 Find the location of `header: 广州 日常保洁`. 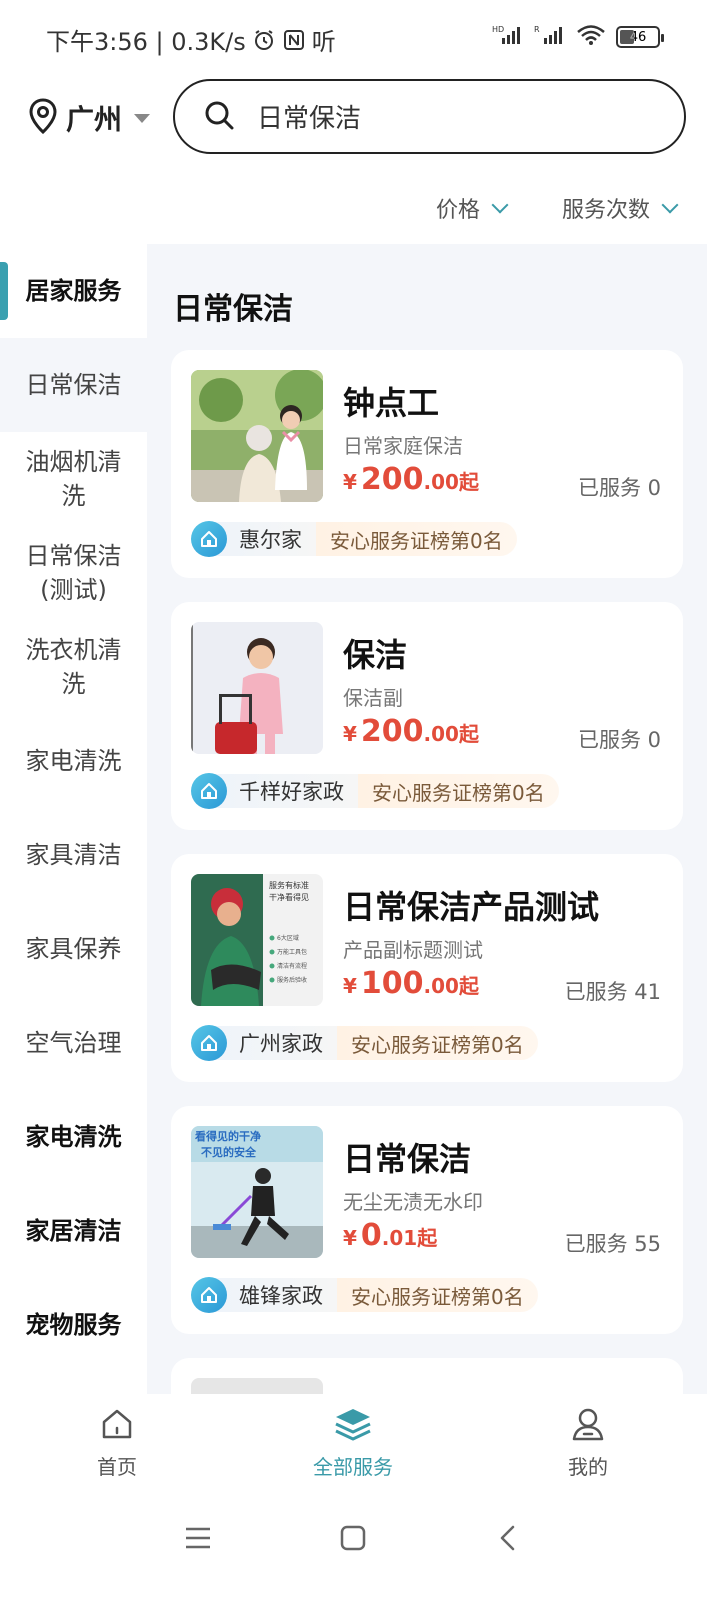

header: 广州 日常保洁 is located at coordinates (360, 118).